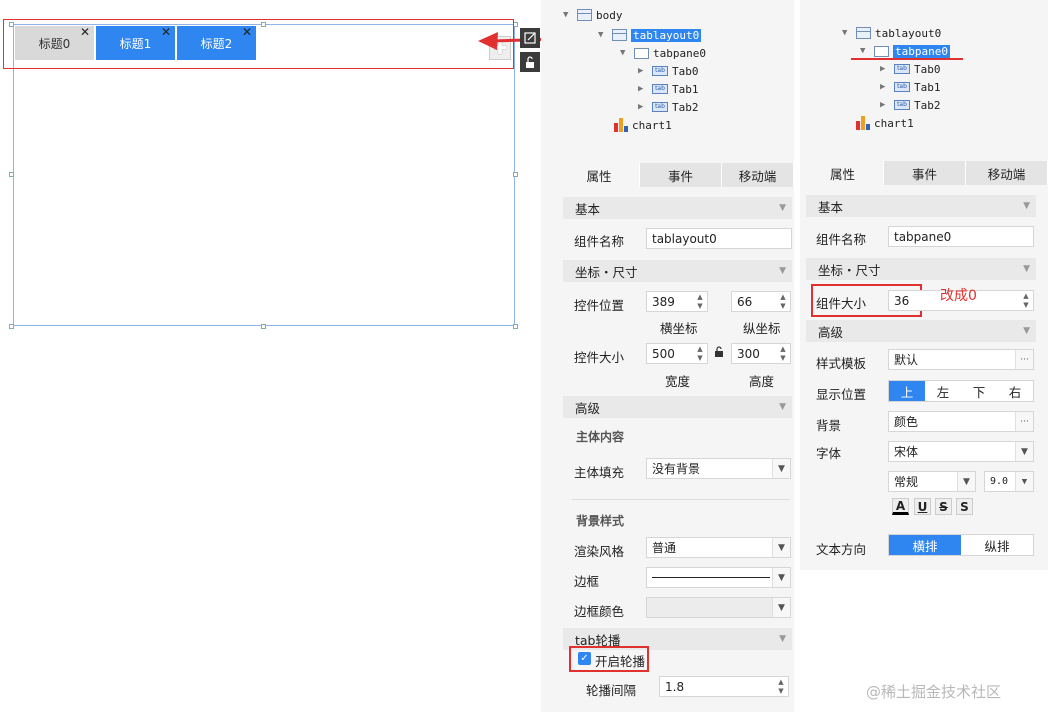 The width and height of the screenshot is (1048, 722). Describe the element at coordinates (530, 38) in the screenshot. I see `edit-tool-button` at that location.